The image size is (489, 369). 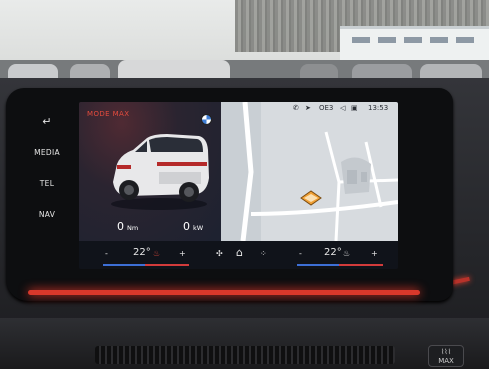 I want to click on vehicle-widget: MODE MAX 0 Nm 0 kW, so click(x=150, y=171).